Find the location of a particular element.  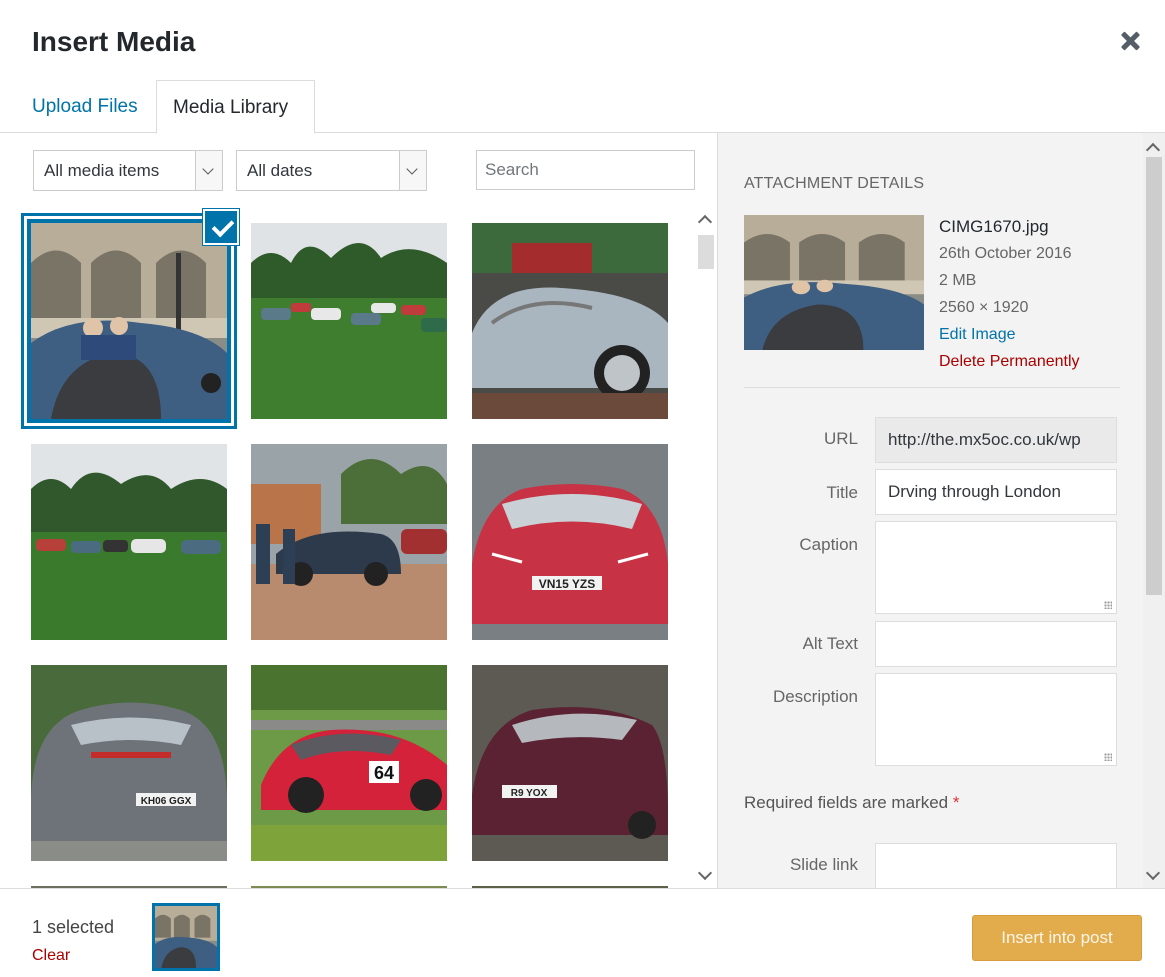

clear-selection-link: Clear is located at coordinates (51, 956).